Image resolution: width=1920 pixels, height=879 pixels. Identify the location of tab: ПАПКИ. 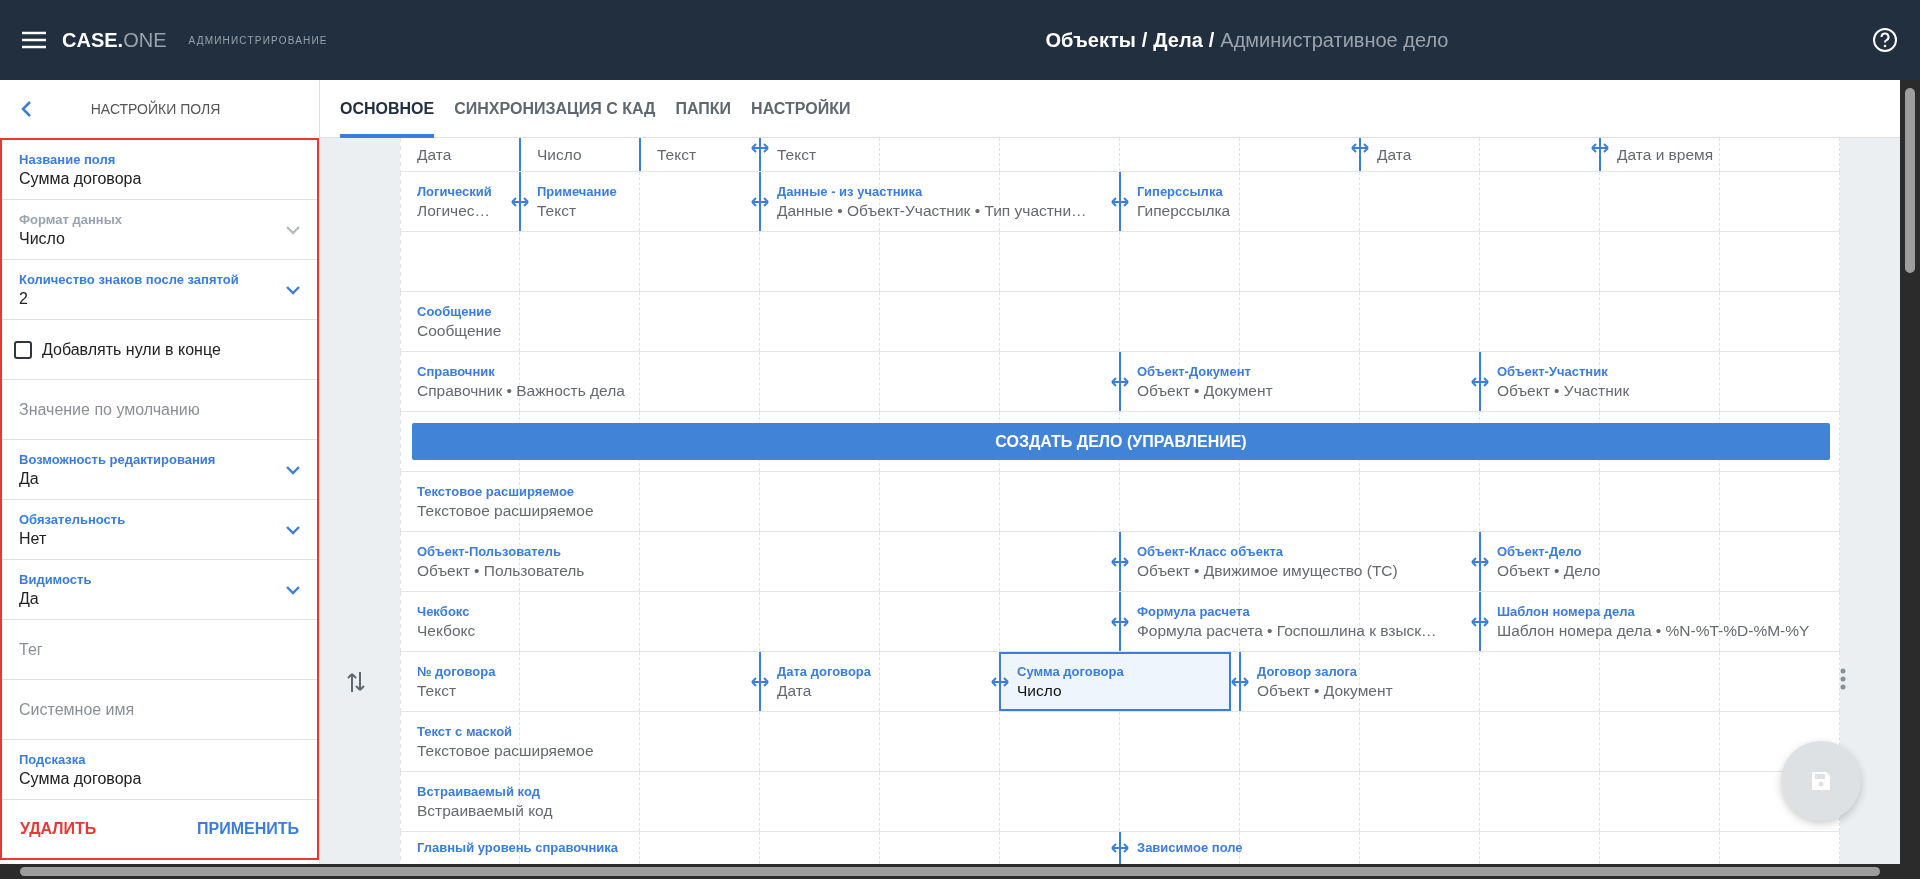
(703, 109).